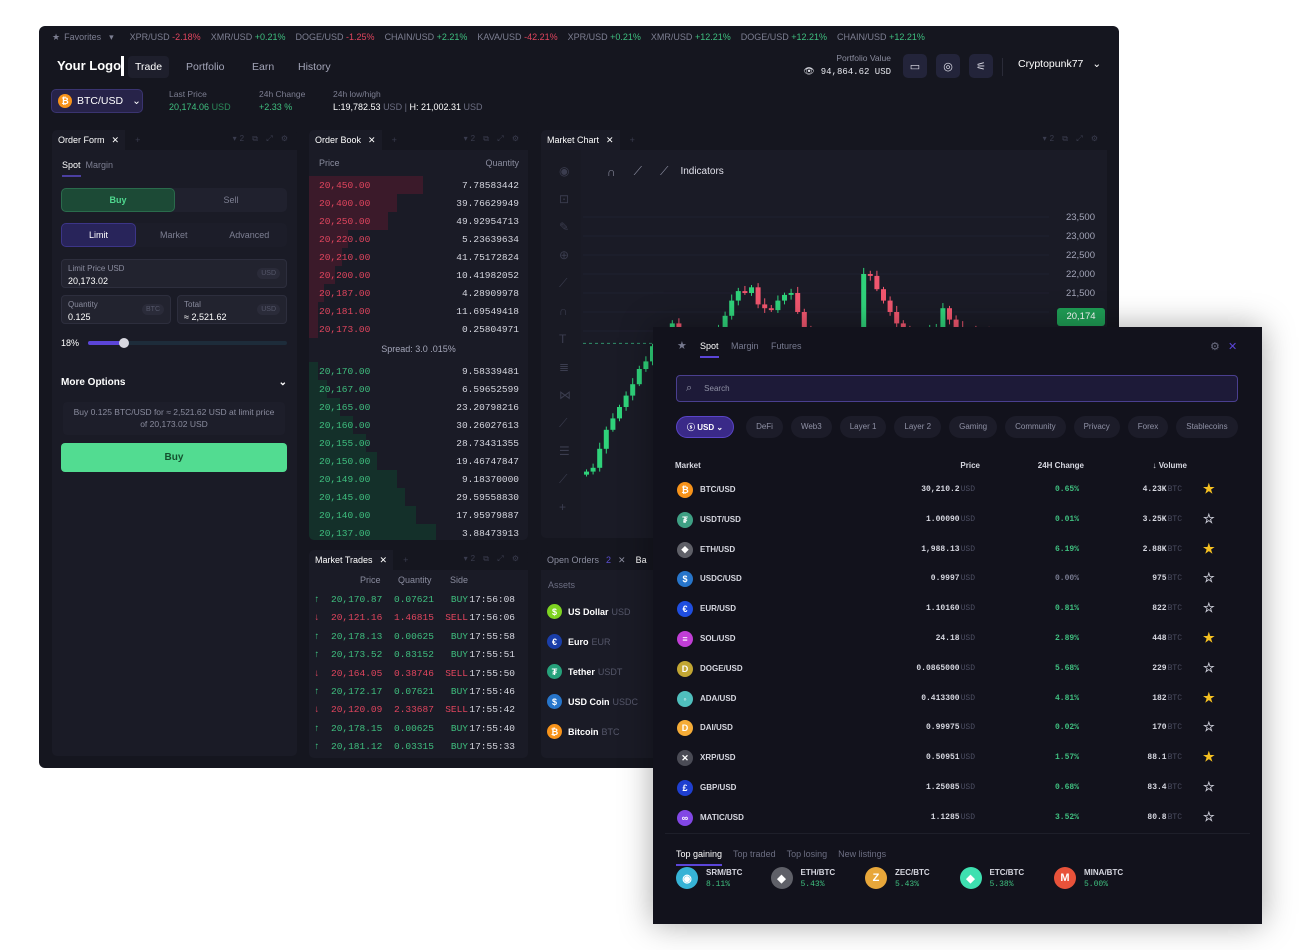 Image resolution: width=1300 pixels, height=950 pixels. I want to click on tab-margin: Margin, so click(745, 346).